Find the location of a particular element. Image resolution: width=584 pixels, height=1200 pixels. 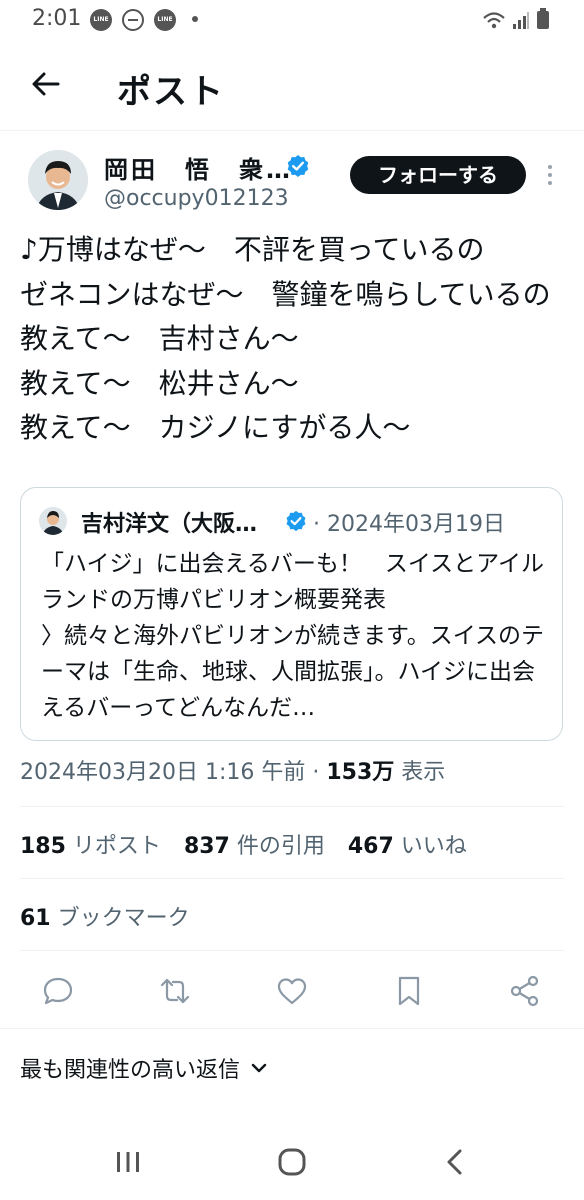

page-title: ポスト is located at coordinates (171, 92).